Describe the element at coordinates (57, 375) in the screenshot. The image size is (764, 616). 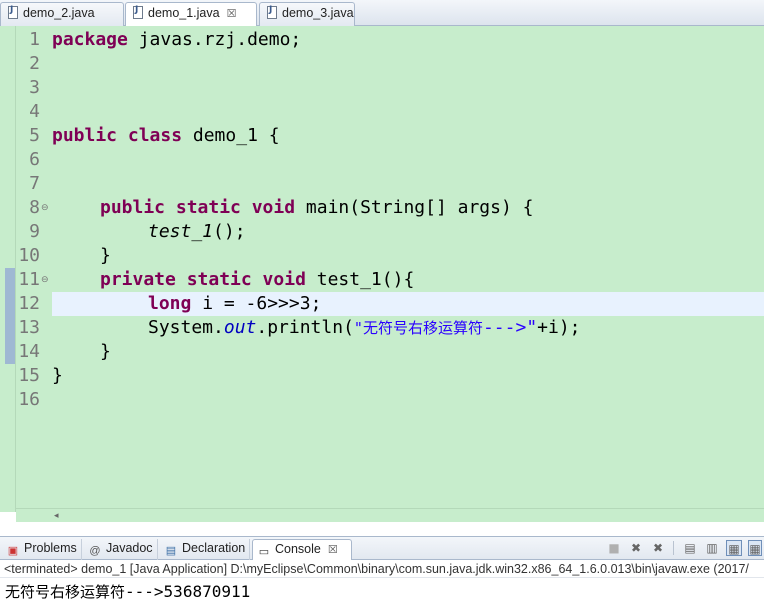
I see `code-line-15: }` at that location.